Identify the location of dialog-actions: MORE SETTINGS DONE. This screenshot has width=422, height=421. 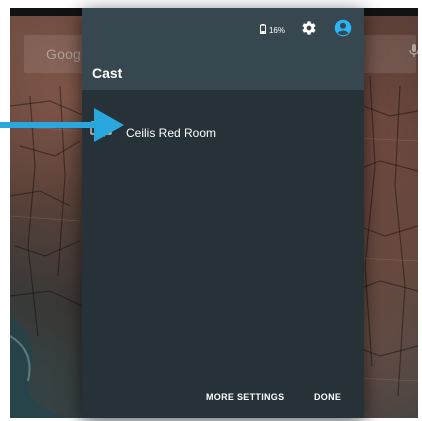
(223, 400).